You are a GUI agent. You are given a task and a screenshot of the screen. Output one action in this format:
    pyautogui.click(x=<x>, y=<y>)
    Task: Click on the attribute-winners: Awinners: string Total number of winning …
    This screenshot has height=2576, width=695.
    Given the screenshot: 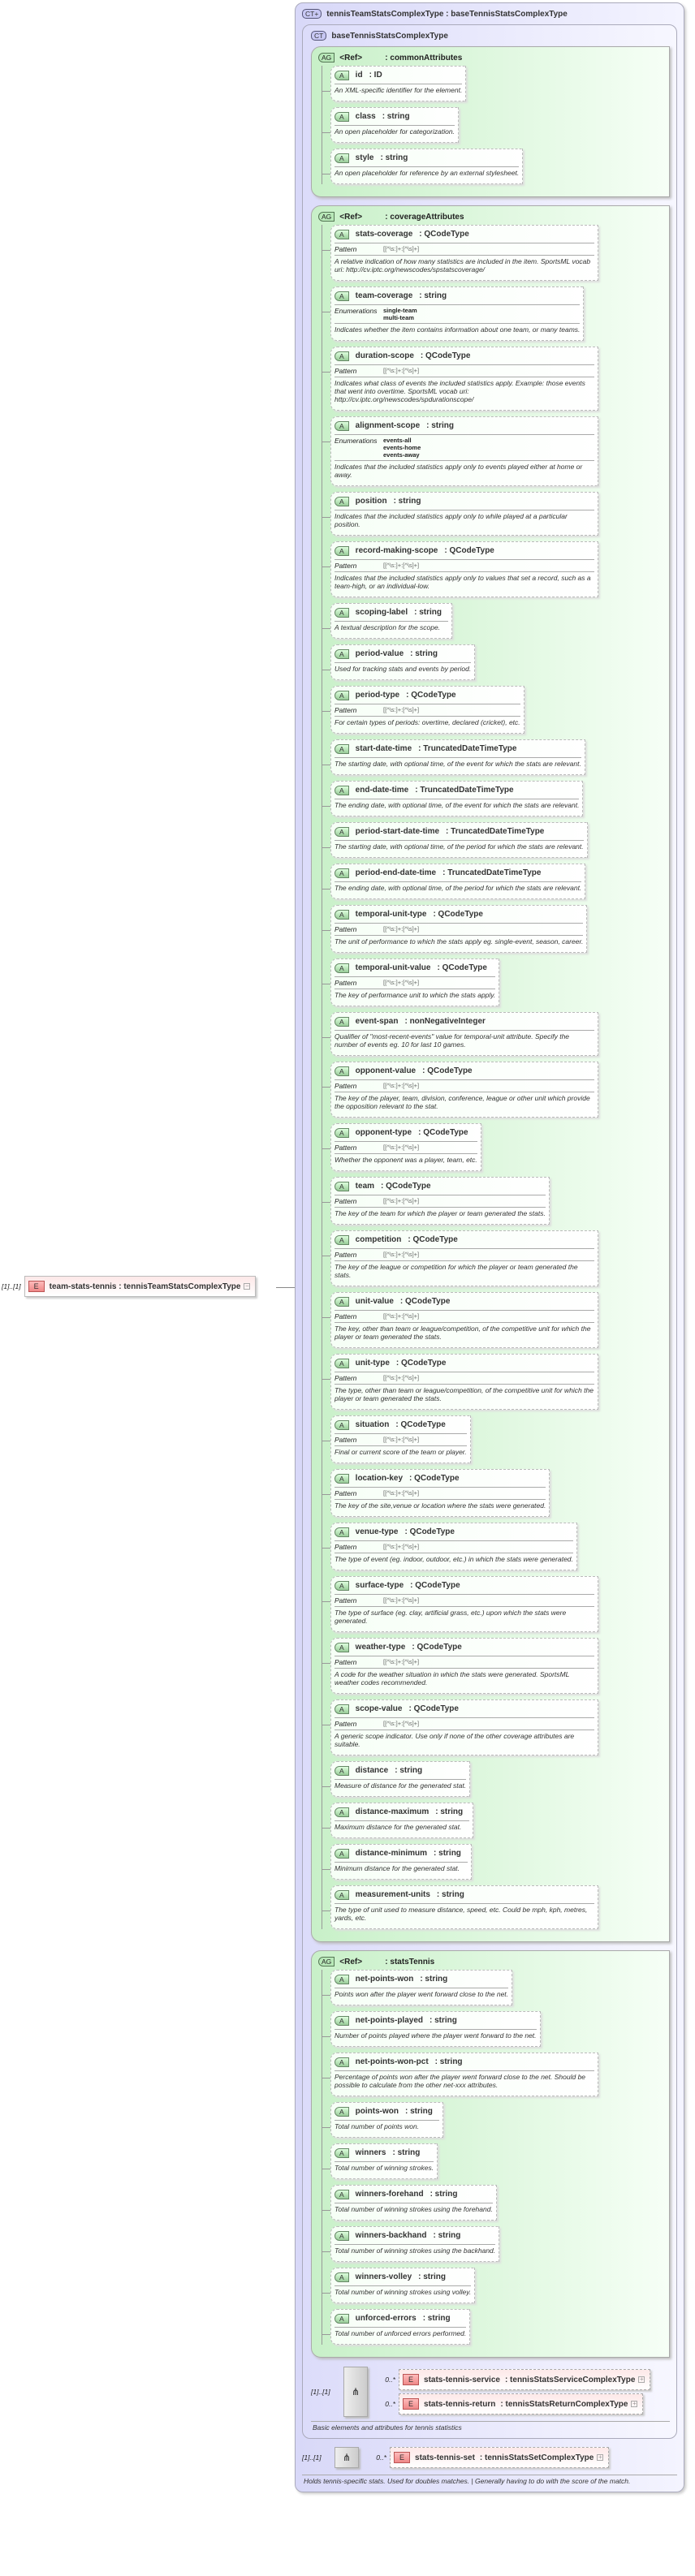 What is the action you would take?
    pyautogui.click(x=380, y=2161)
    